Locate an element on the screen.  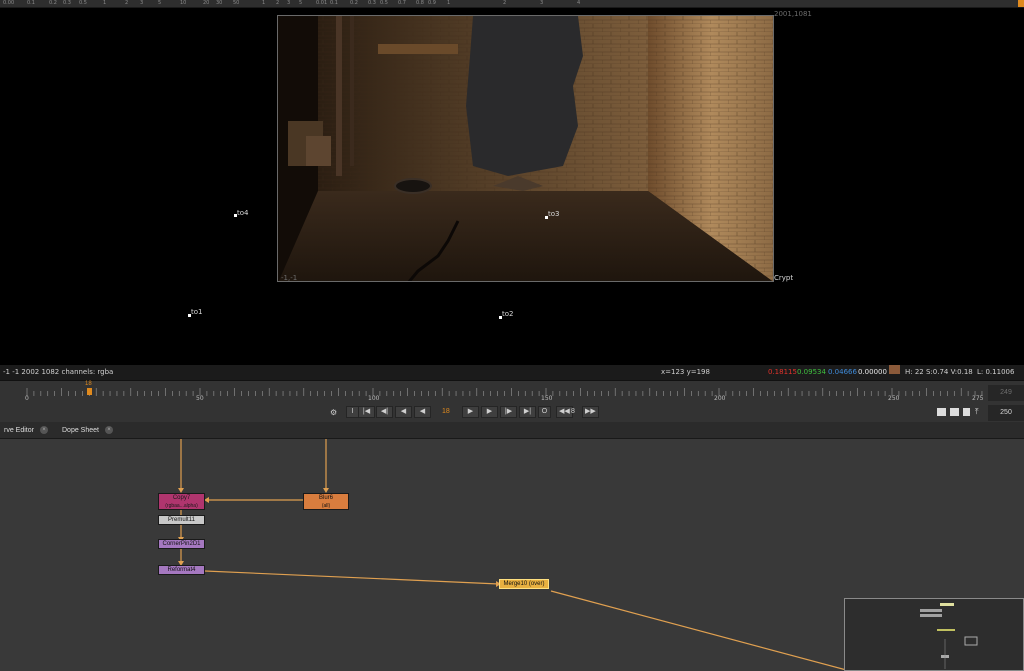
node-label: Premult11 is located at coordinates (181, 520).